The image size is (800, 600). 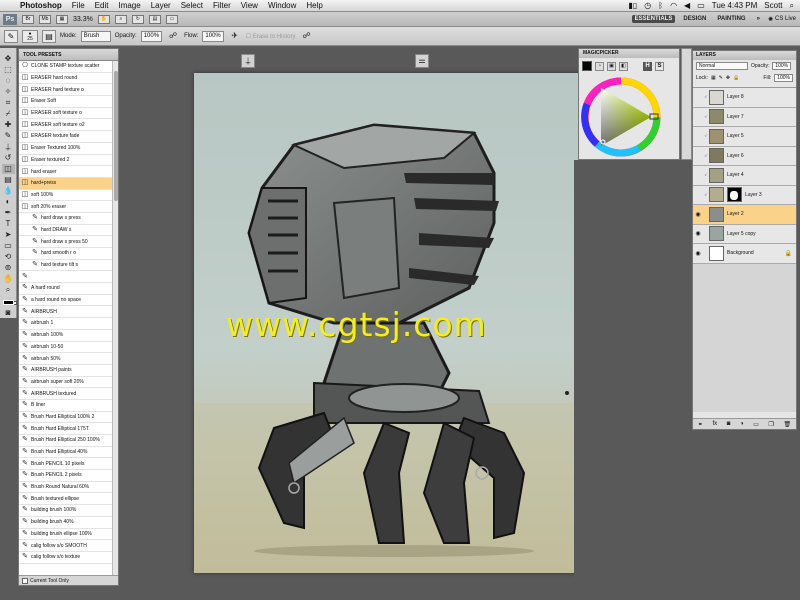 I want to click on layer-row: ◉ Background 🔒, so click(x=744, y=254).